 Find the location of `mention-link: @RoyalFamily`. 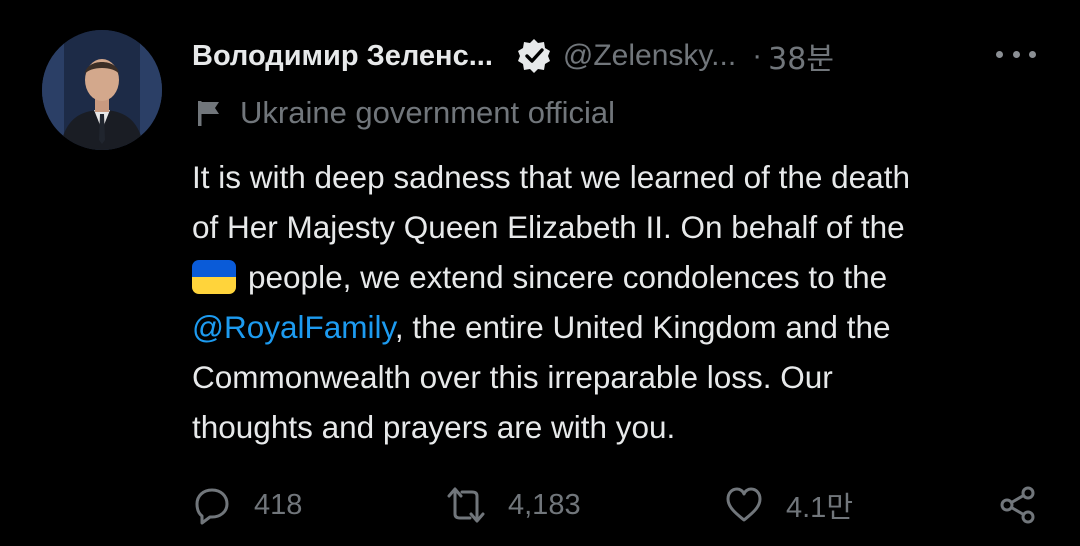

mention-link: @RoyalFamily is located at coordinates (293, 327).